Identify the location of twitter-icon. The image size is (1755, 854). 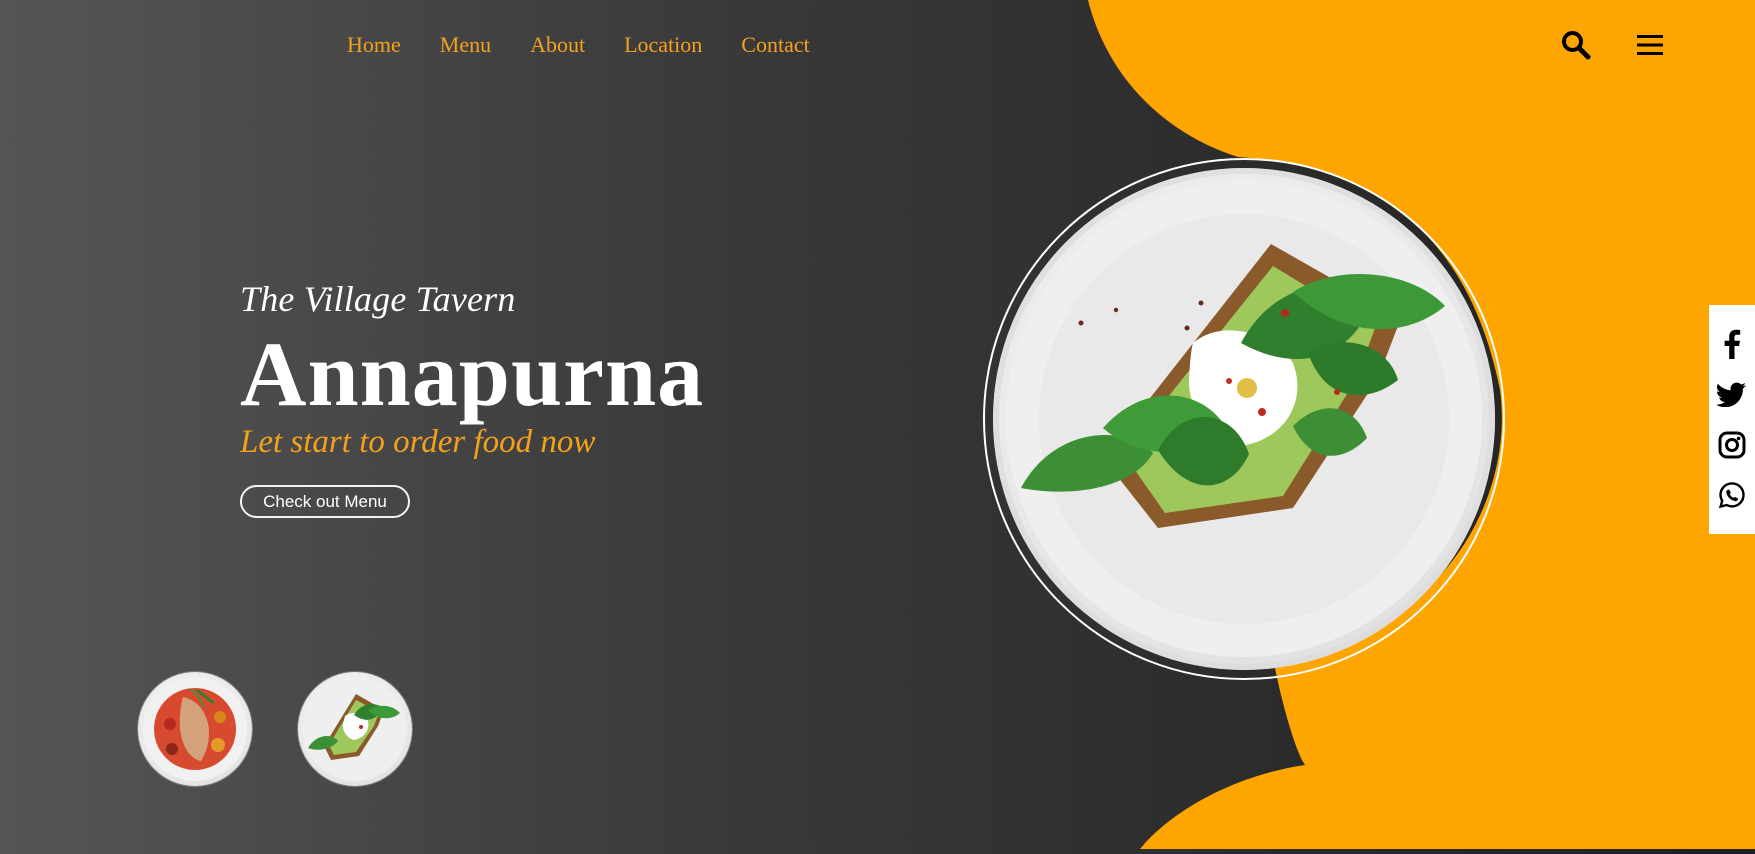
(1732, 394).